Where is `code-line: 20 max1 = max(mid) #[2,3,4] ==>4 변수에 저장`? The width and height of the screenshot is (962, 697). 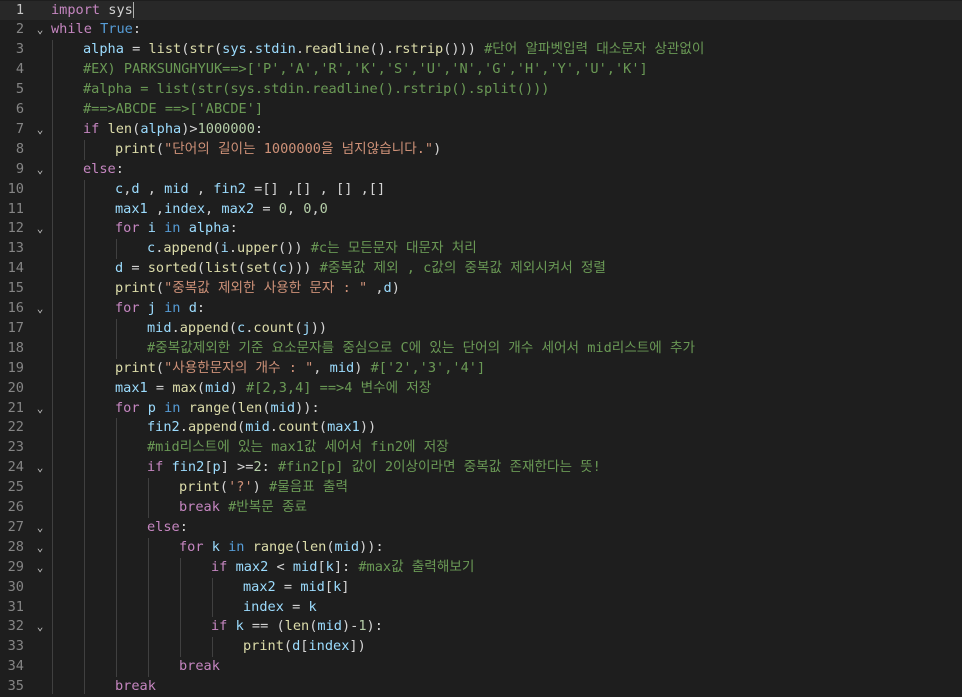 code-line: 20 max1 = max(mid) #[2,3,4] ==>4 변수에 저장 is located at coordinates (481, 389).